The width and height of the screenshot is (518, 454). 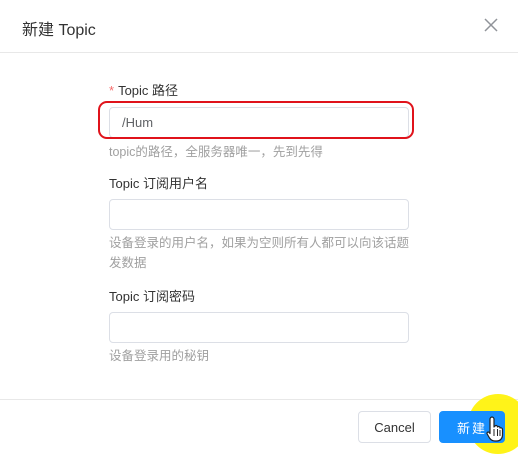 What do you see at coordinates (259, 26) in the screenshot?
I see `dialog-header: 新建 Topic` at bounding box center [259, 26].